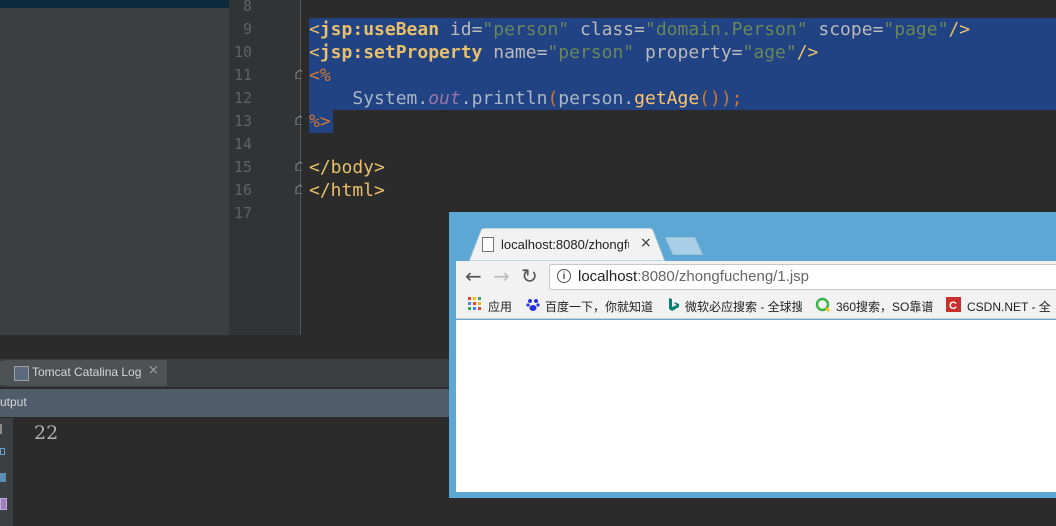 The width and height of the screenshot is (1056, 526). What do you see at coordinates (267, 167) in the screenshot?
I see `editor-gutter: 8 9 10 11 12 13 14 15 16 17` at bounding box center [267, 167].